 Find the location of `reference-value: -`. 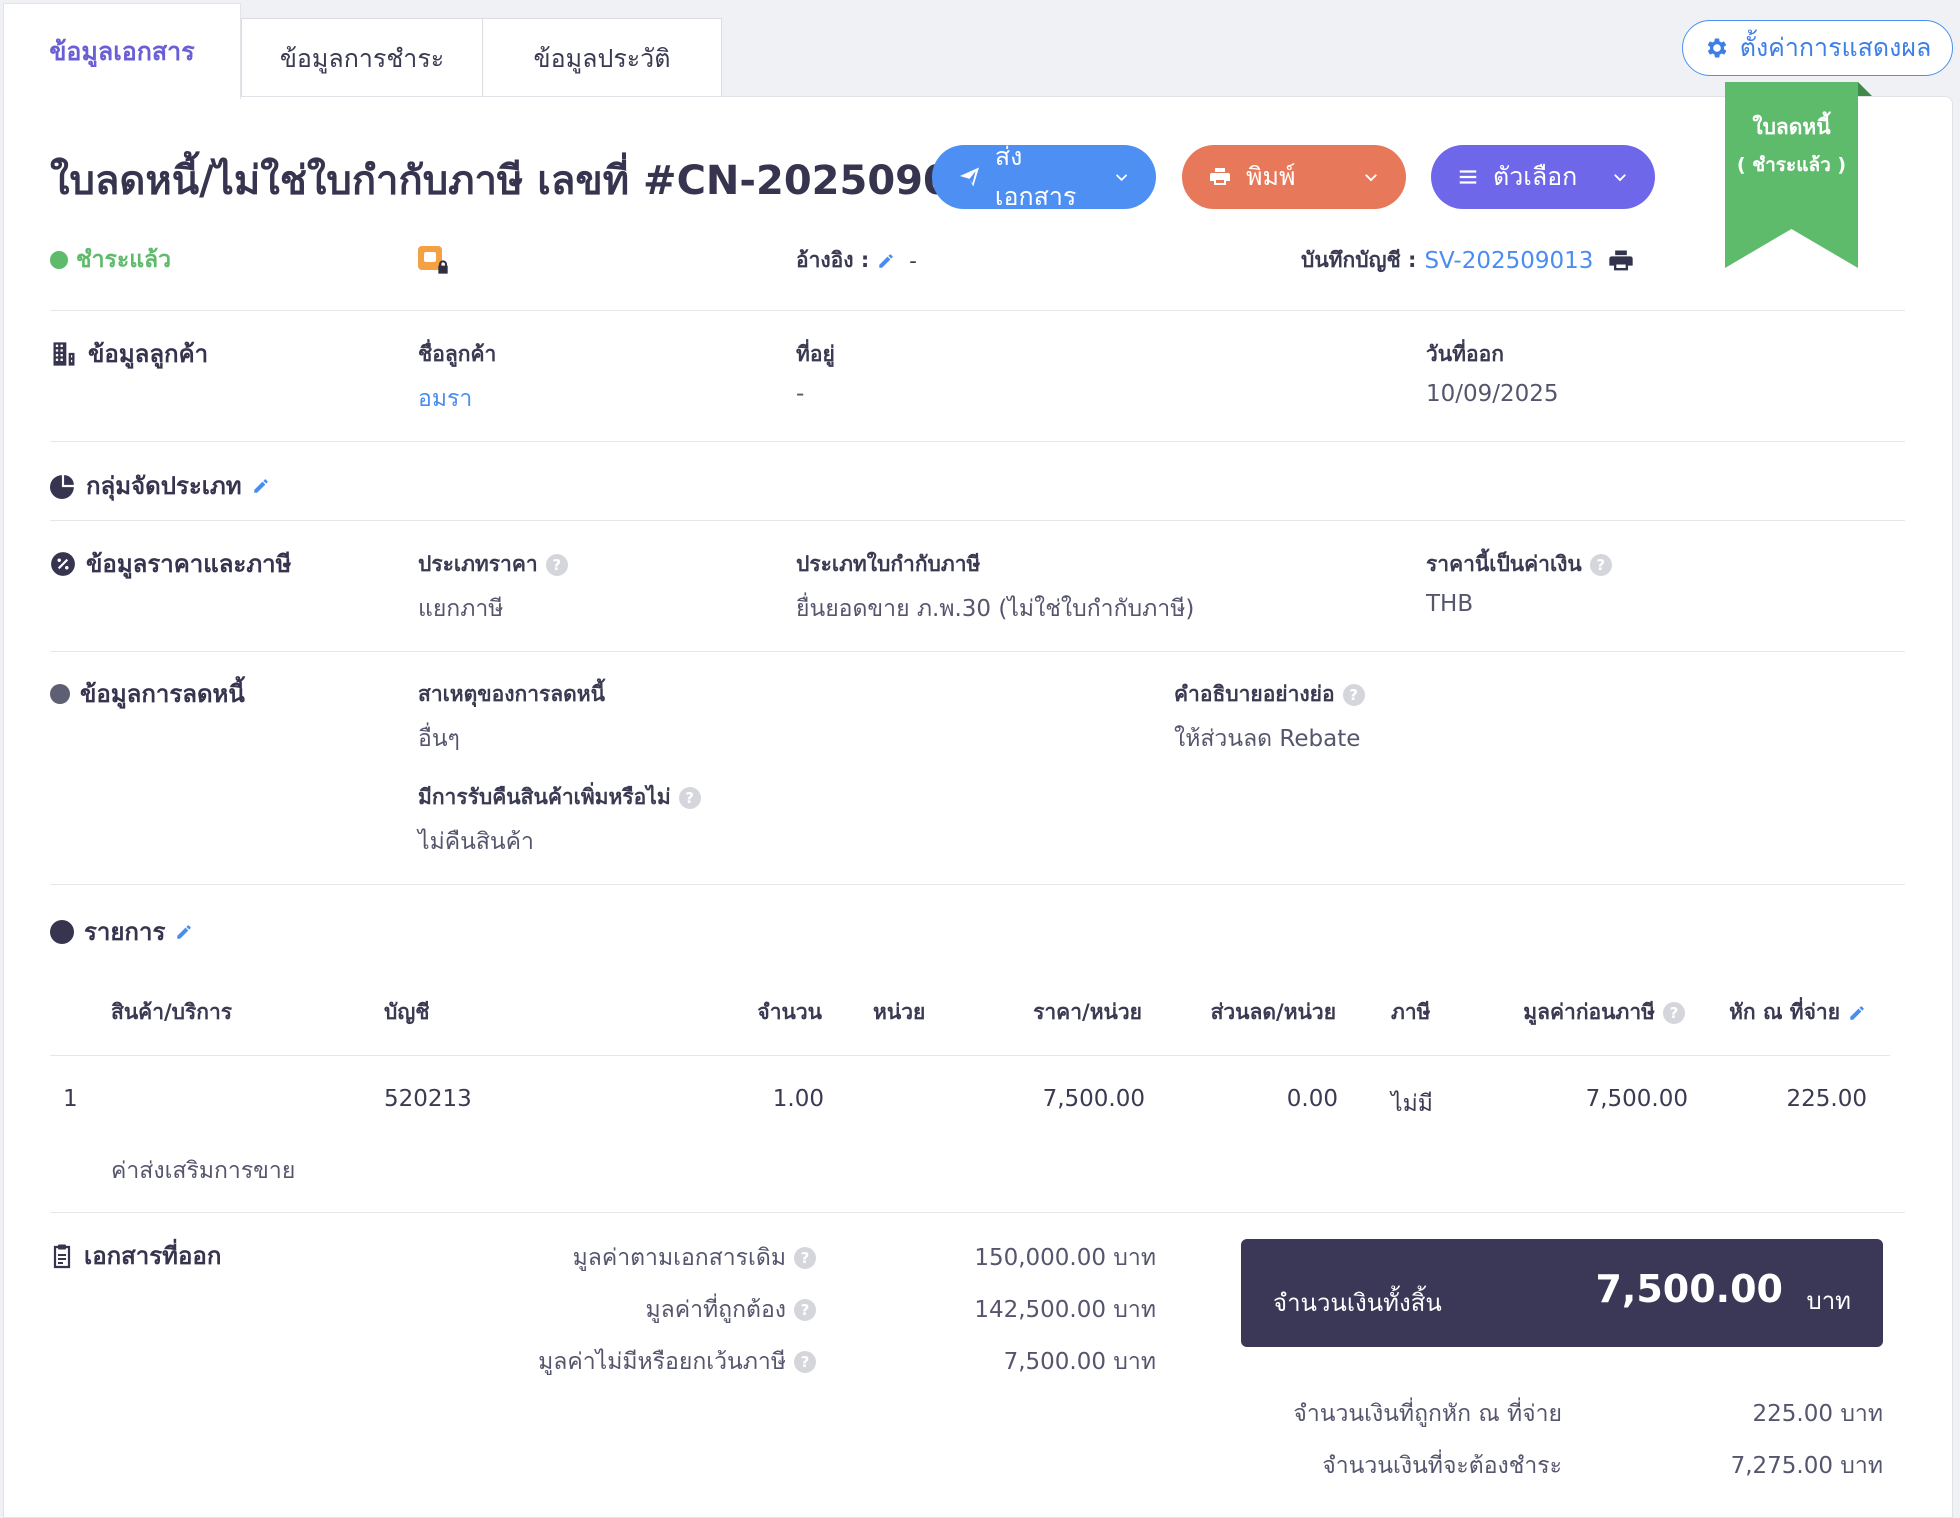

reference-value: - is located at coordinates (913, 260).